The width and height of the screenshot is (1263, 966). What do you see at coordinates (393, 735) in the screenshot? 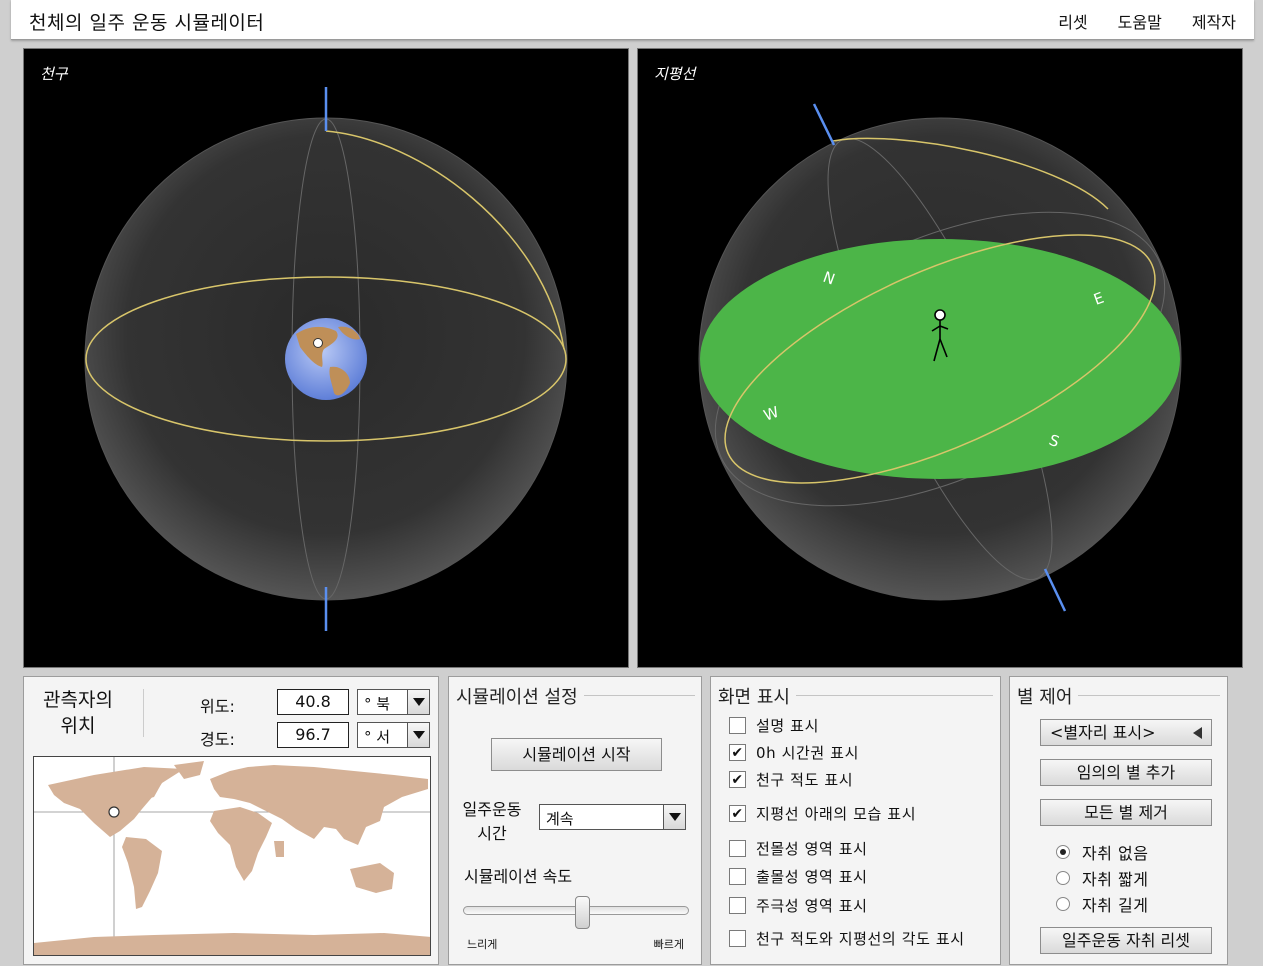
I see `longitude-hemisphere-select: ° 서` at bounding box center [393, 735].